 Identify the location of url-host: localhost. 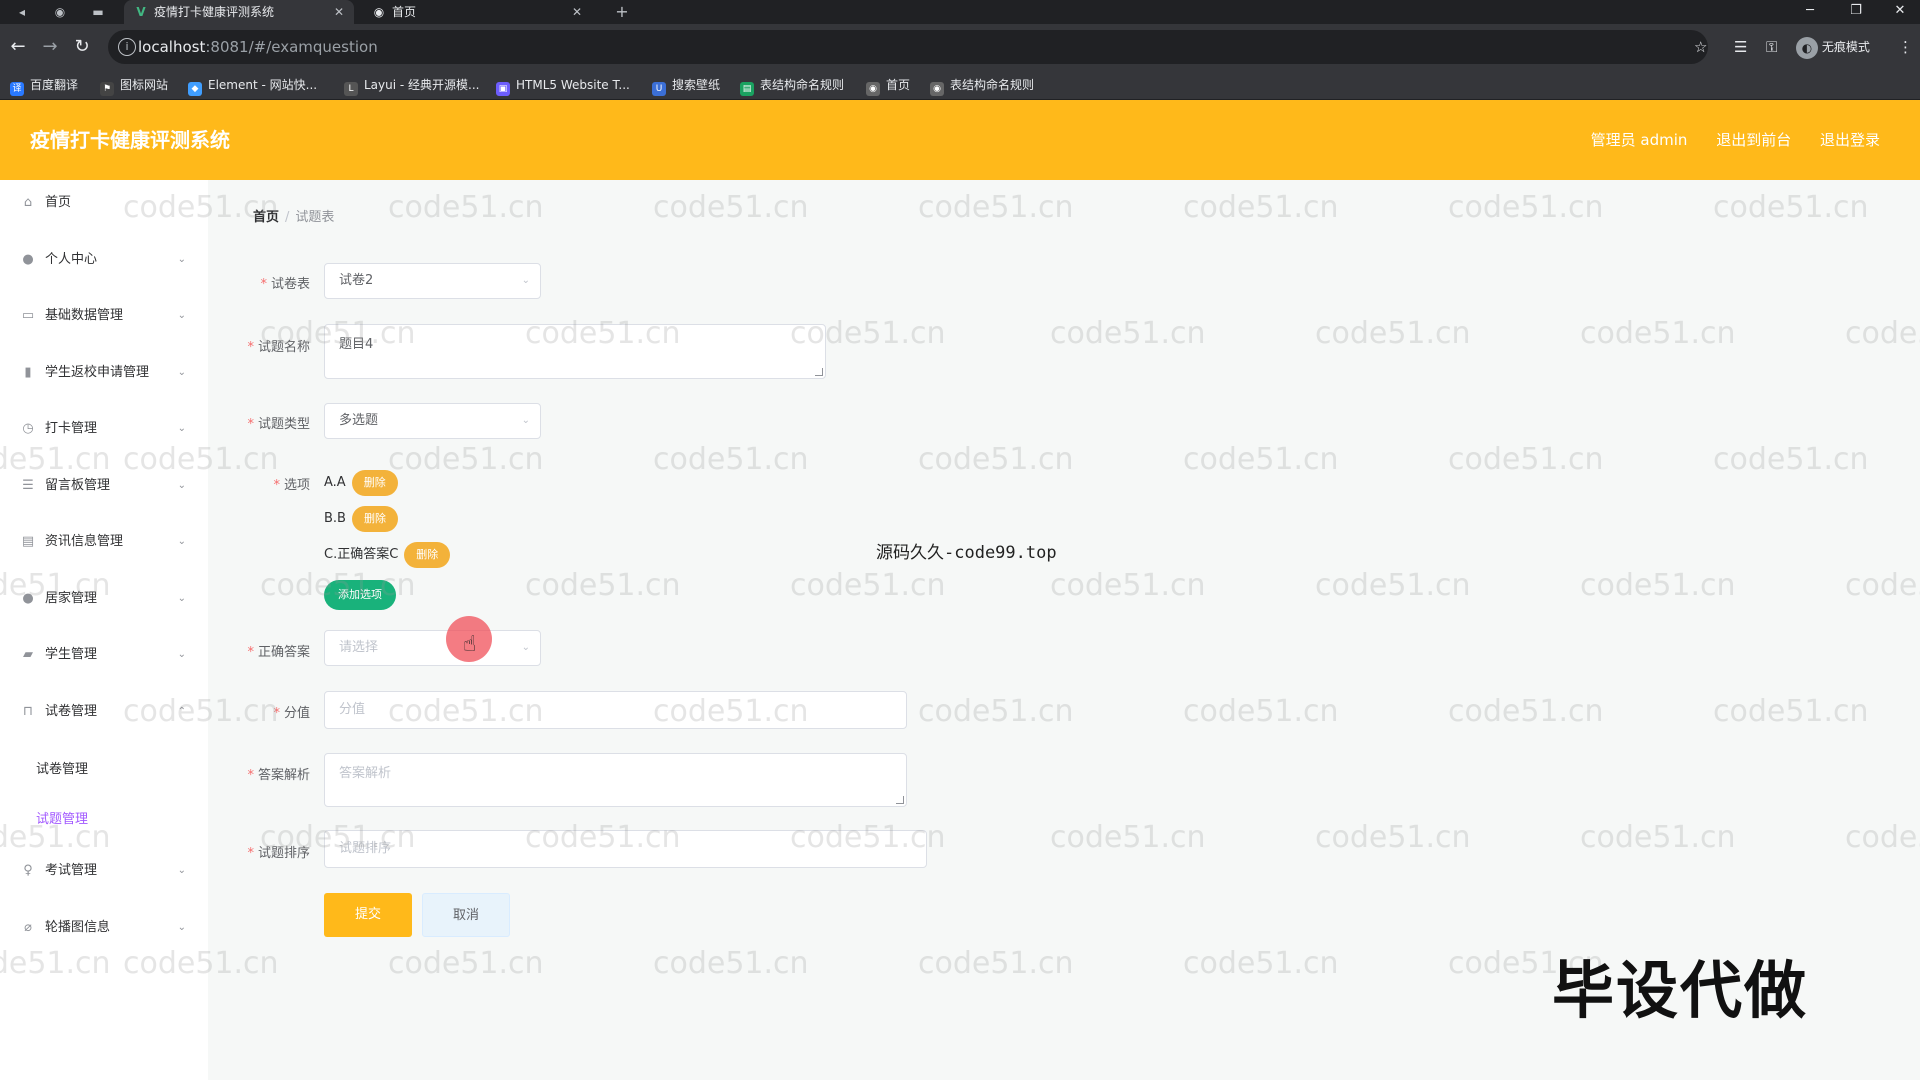
(172, 47).